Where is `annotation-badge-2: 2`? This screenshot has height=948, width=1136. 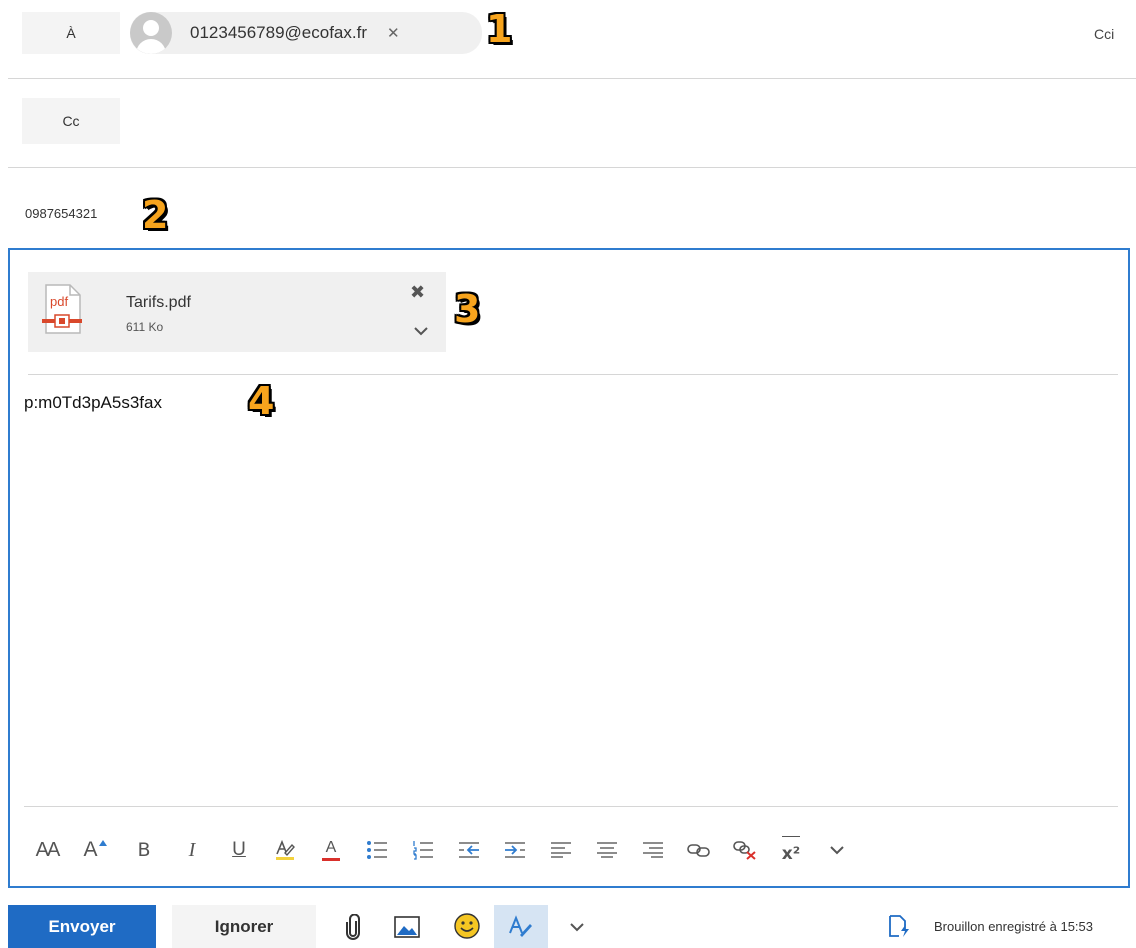
annotation-badge-2: 2 is located at coordinates (155, 215).